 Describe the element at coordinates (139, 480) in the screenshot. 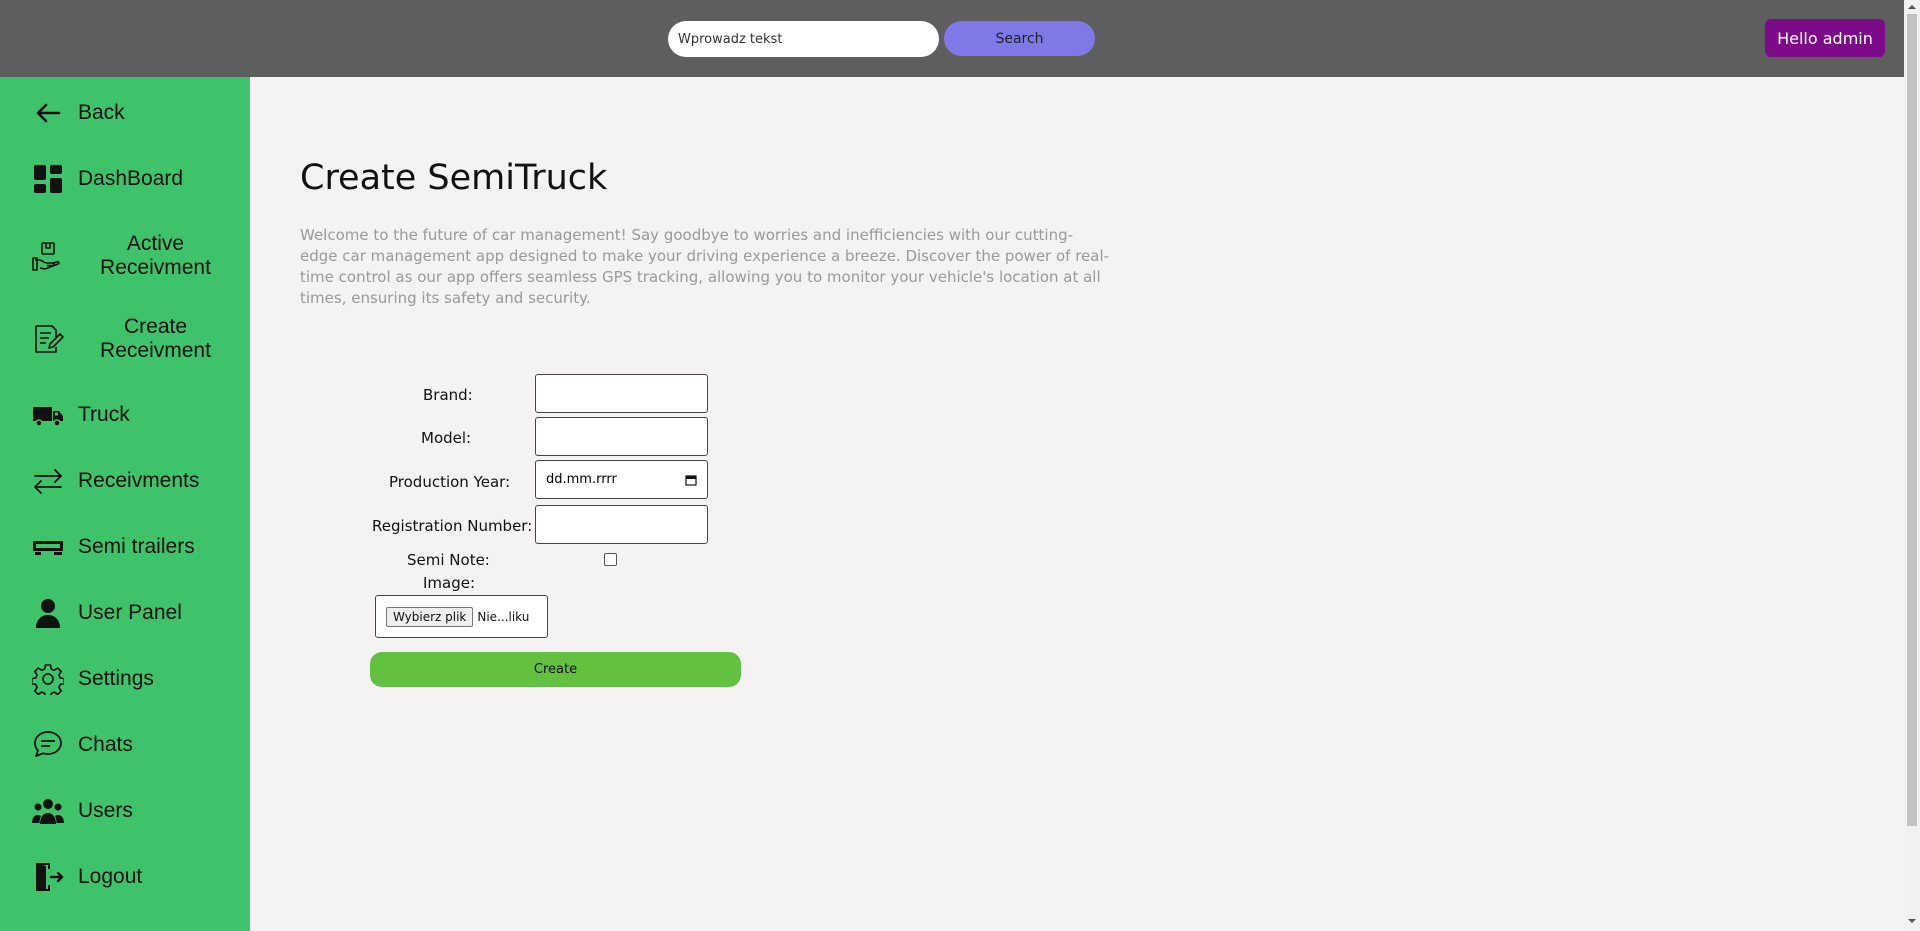

I see `sidebar-item-label: Receivments` at that location.